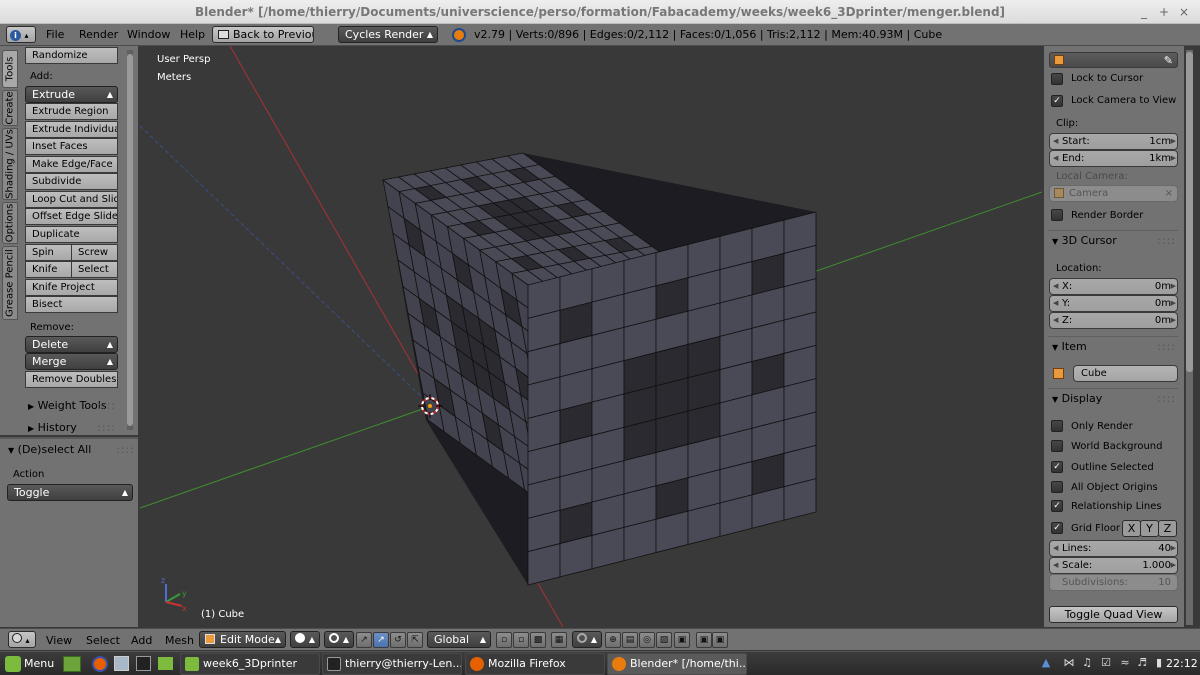 The height and width of the screenshot is (675, 1200). What do you see at coordinates (121, 663) in the screenshot?
I see `files-launcher-icon` at bounding box center [121, 663].